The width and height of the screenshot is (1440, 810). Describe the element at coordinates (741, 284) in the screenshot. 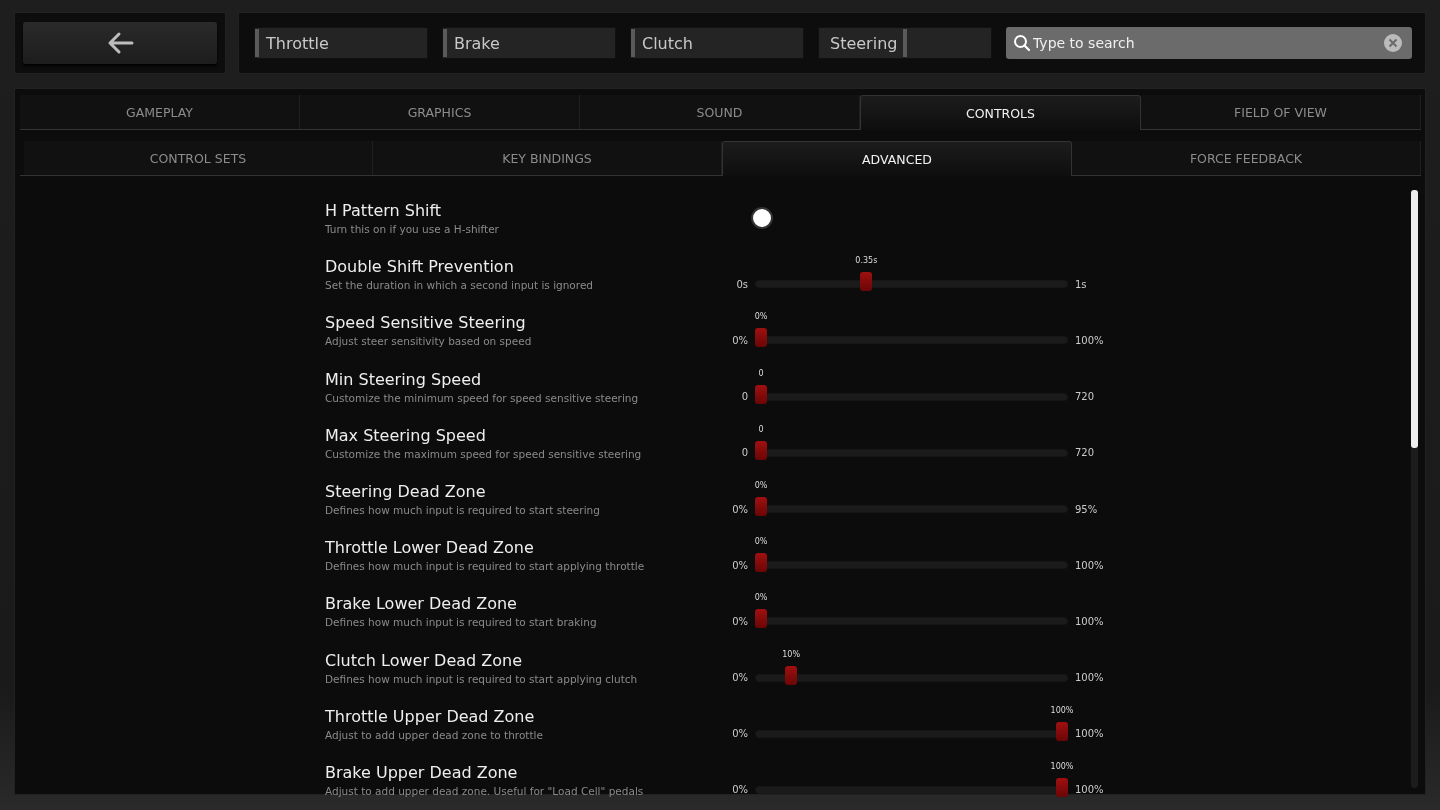

I see `slider-min-label: 0s` at that location.